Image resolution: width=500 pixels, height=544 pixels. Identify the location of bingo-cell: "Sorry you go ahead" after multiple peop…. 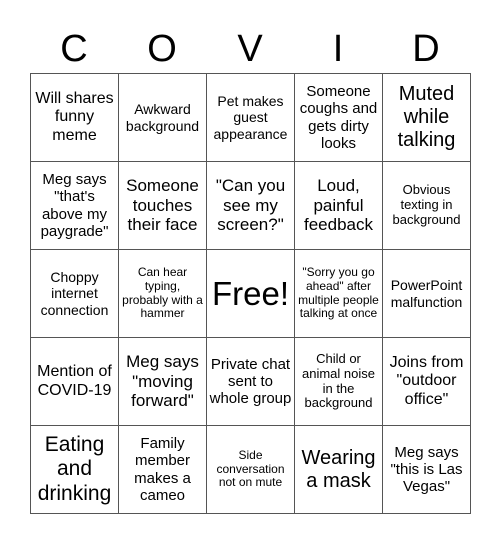
(339, 294).